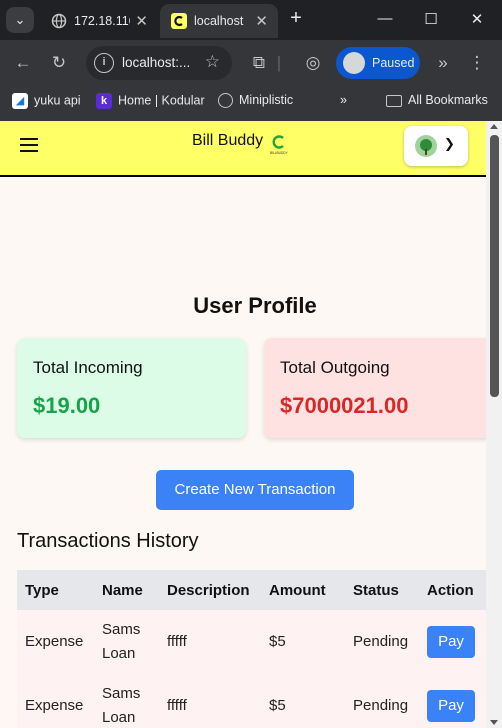 This screenshot has width=502, height=728. I want to click on window-close-icon: ✕, so click(477, 19).